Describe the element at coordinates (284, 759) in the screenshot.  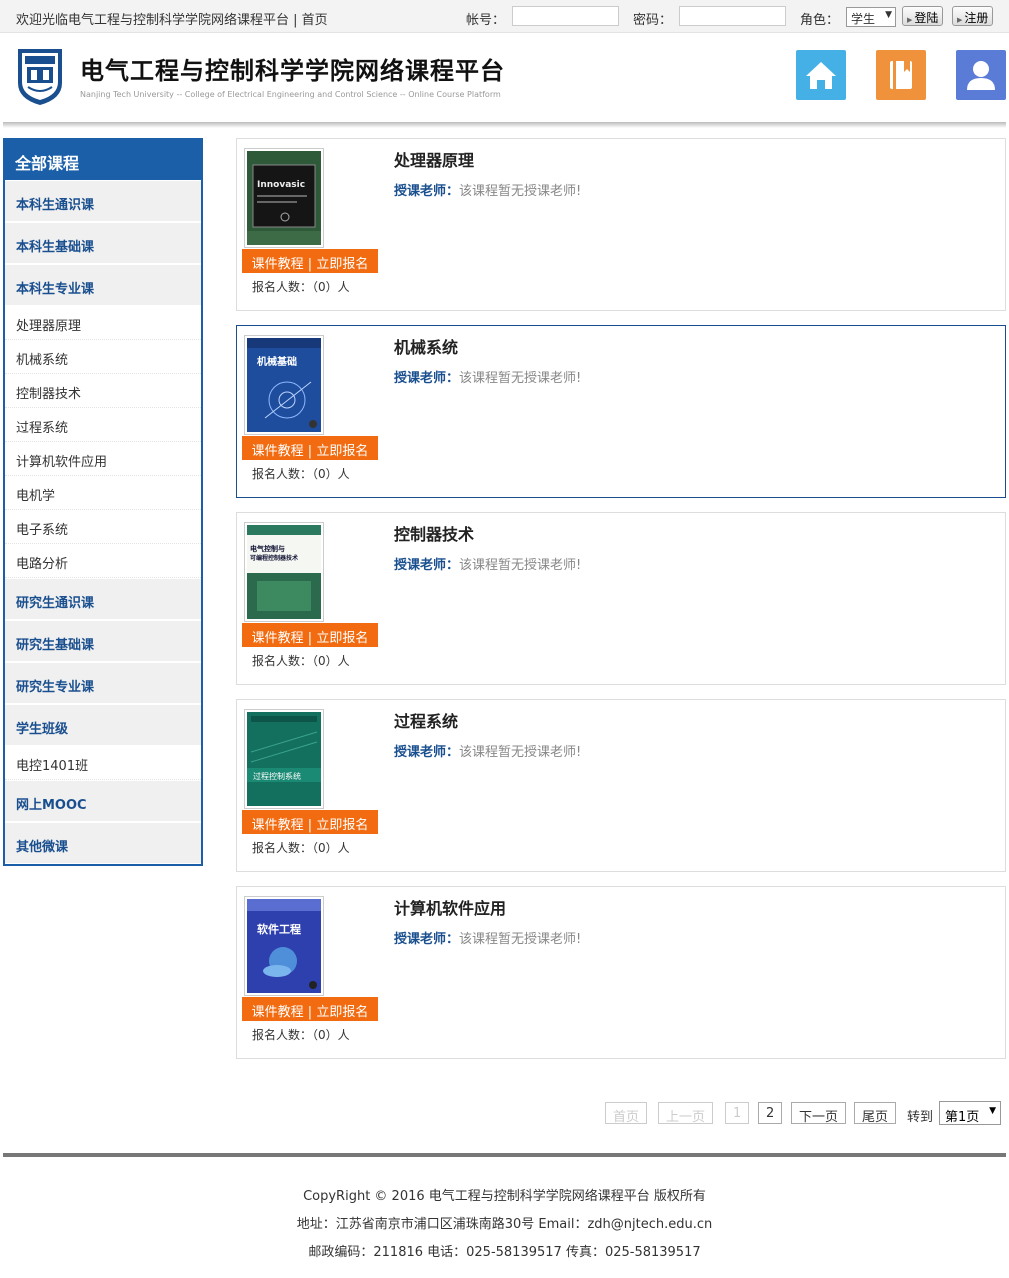
I see `course-cover-image: 过程控制系统` at that location.